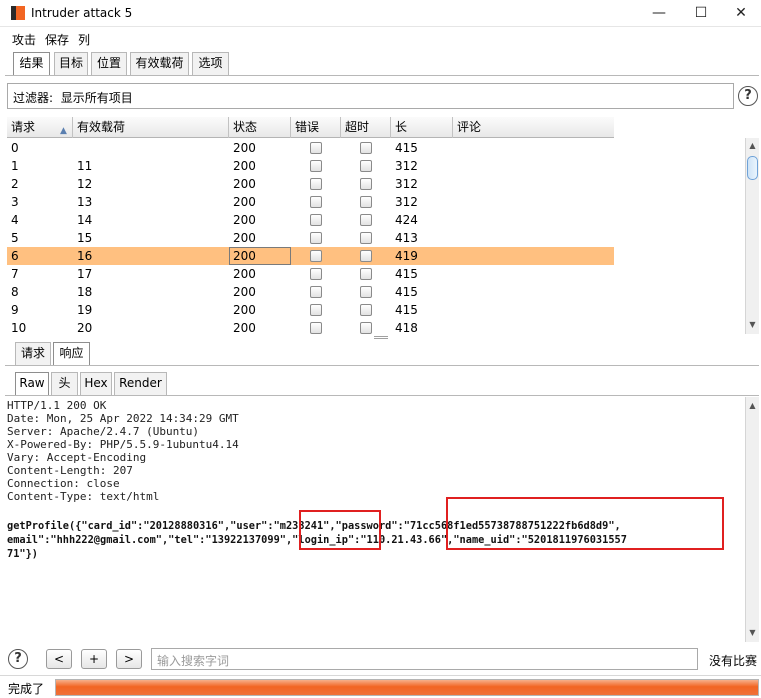 Image resolution: width=761 pixels, height=698 pixels. I want to click on table-row: 2 12 200 312, so click(310, 184).